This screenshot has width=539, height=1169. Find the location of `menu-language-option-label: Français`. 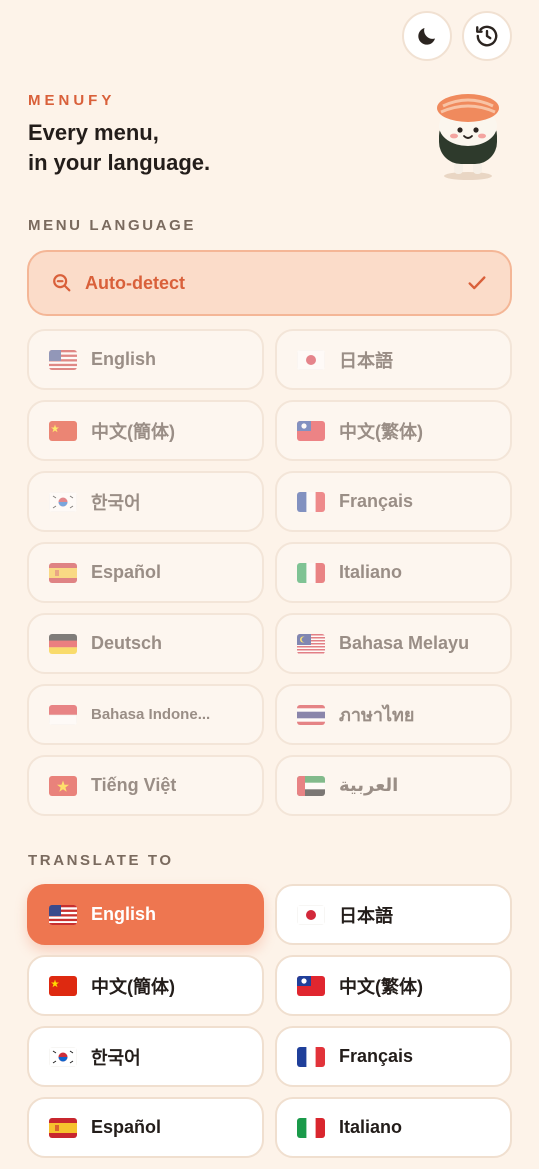

menu-language-option-label: Français is located at coordinates (376, 501).